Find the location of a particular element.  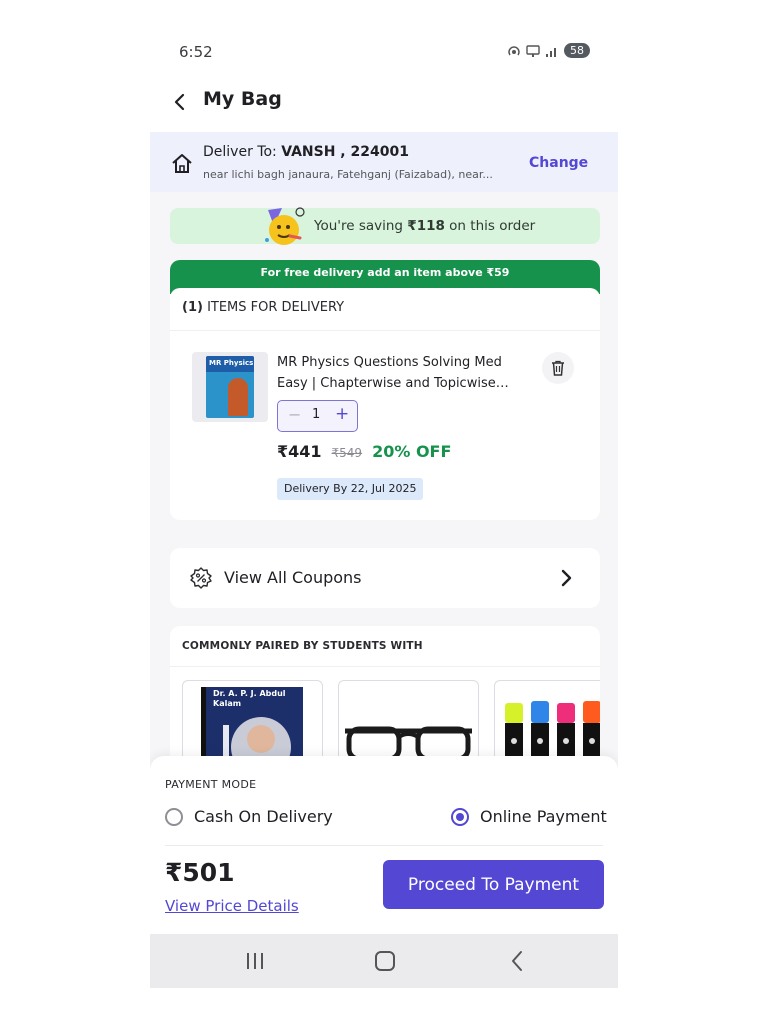

mrp-price: ₹549 is located at coordinates (347, 453).